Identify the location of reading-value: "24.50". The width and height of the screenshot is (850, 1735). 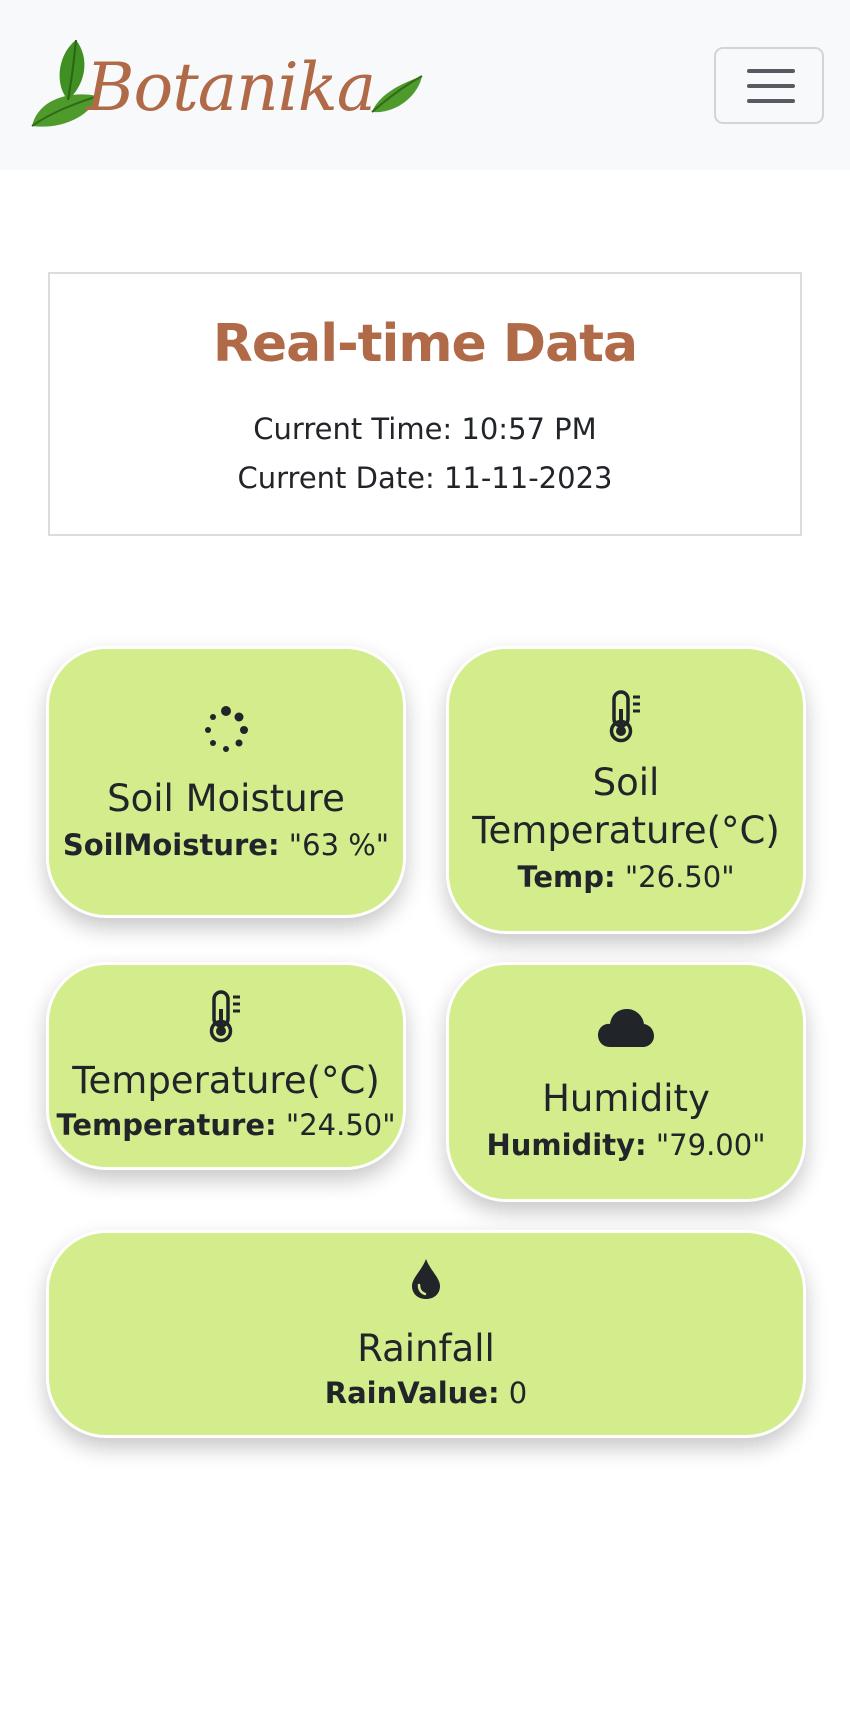
(340, 1125).